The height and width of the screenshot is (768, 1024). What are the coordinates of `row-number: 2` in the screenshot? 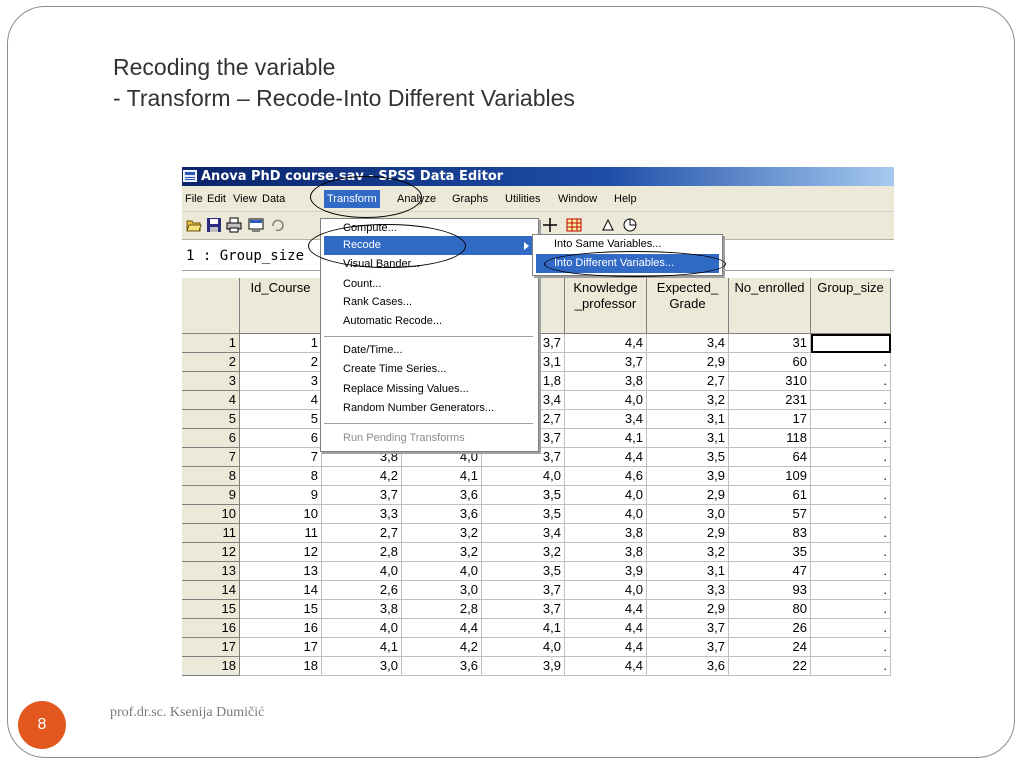 It's located at (211, 362).